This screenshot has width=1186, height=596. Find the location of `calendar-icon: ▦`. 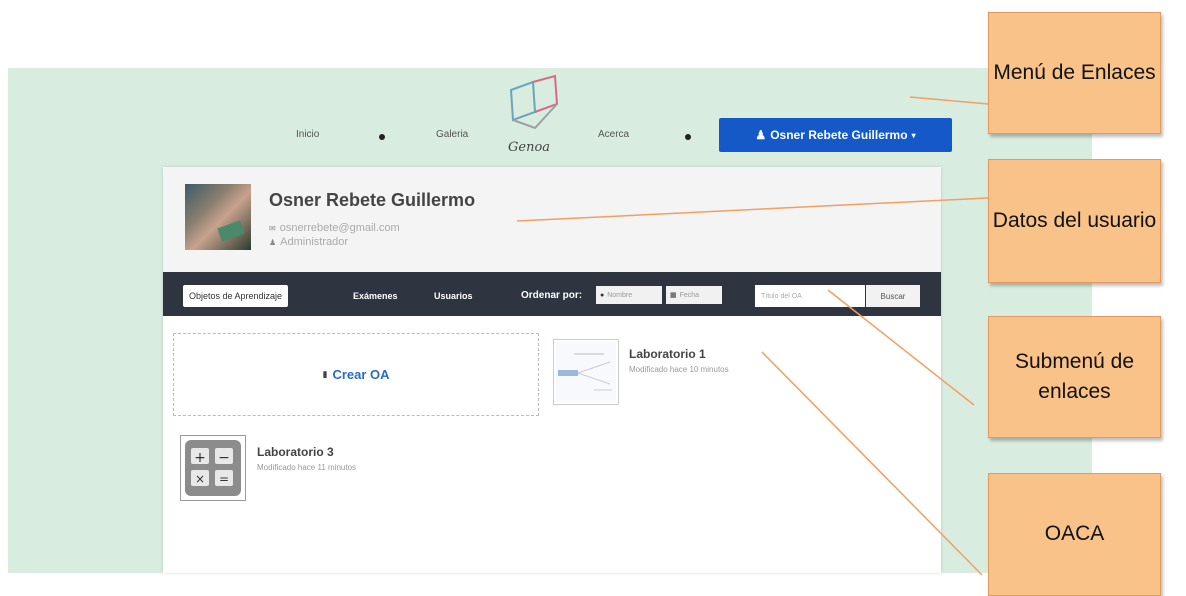

calendar-icon: ▦ is located at coordinates (673, 295).